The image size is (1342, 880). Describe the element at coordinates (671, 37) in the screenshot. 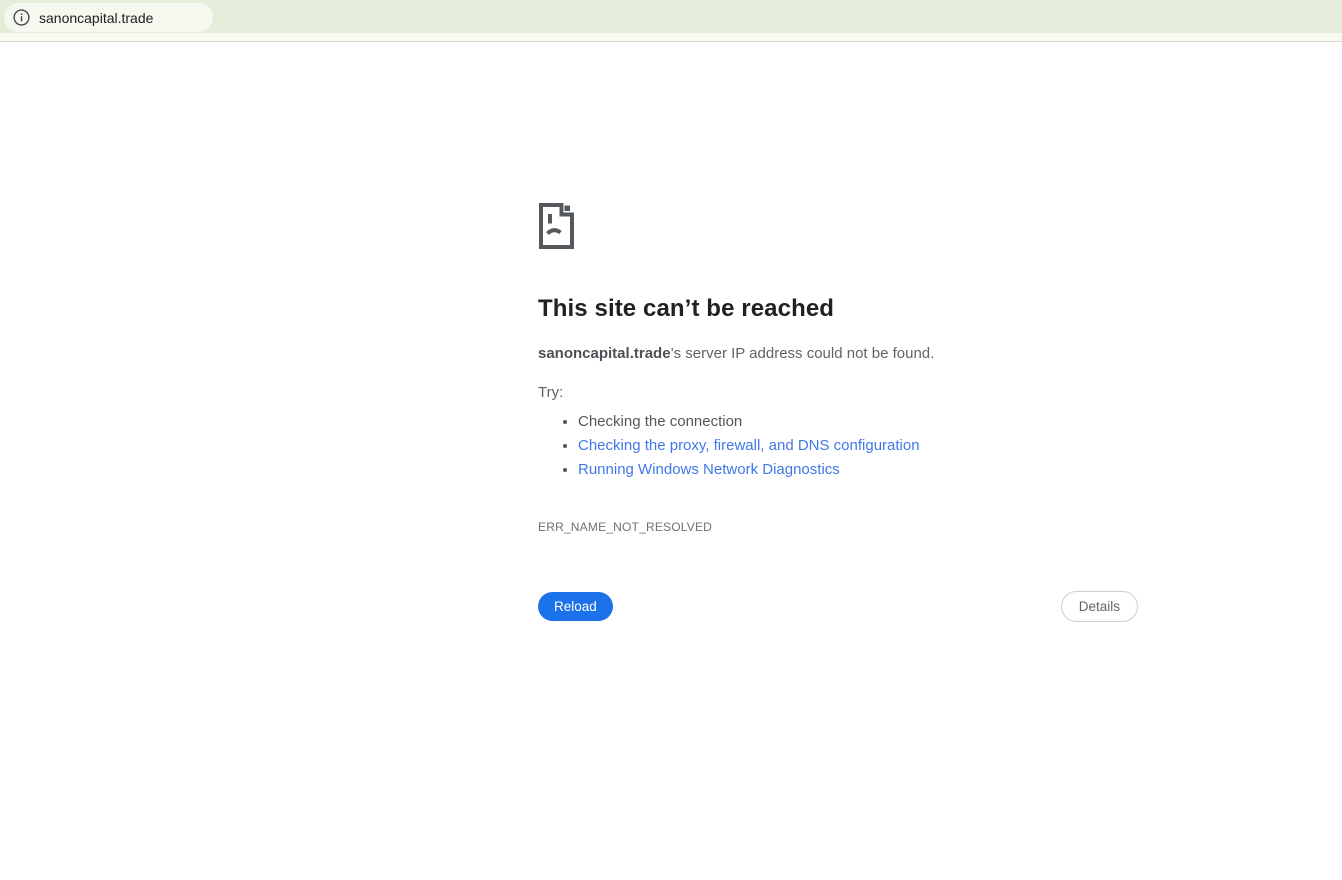

I see `browser-top-bar-strip` at that location.